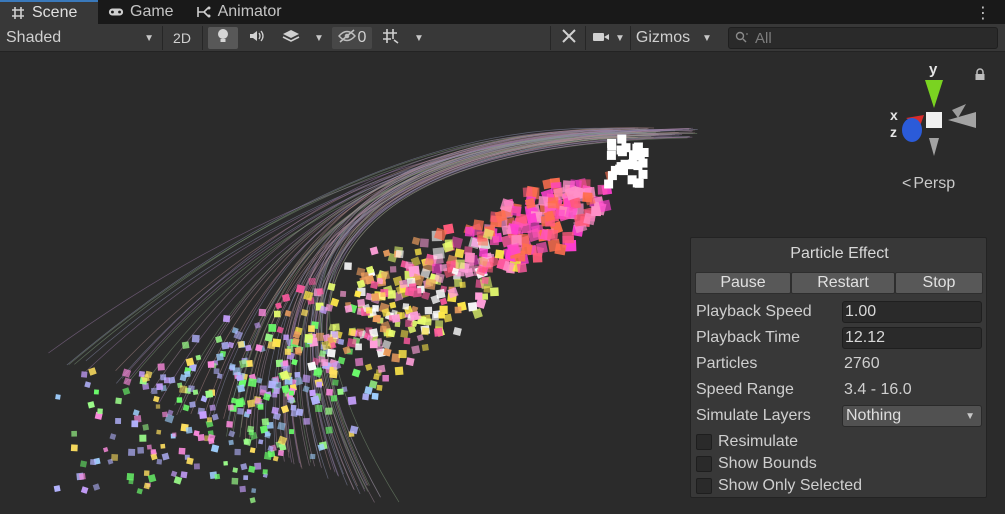 Image resolution: width=1005 pixels, height=514 pixels. What do you see at coordinates (727, 363) in the screenshot?
I see `particles-label: Particles` at bounding box center [727, 363].